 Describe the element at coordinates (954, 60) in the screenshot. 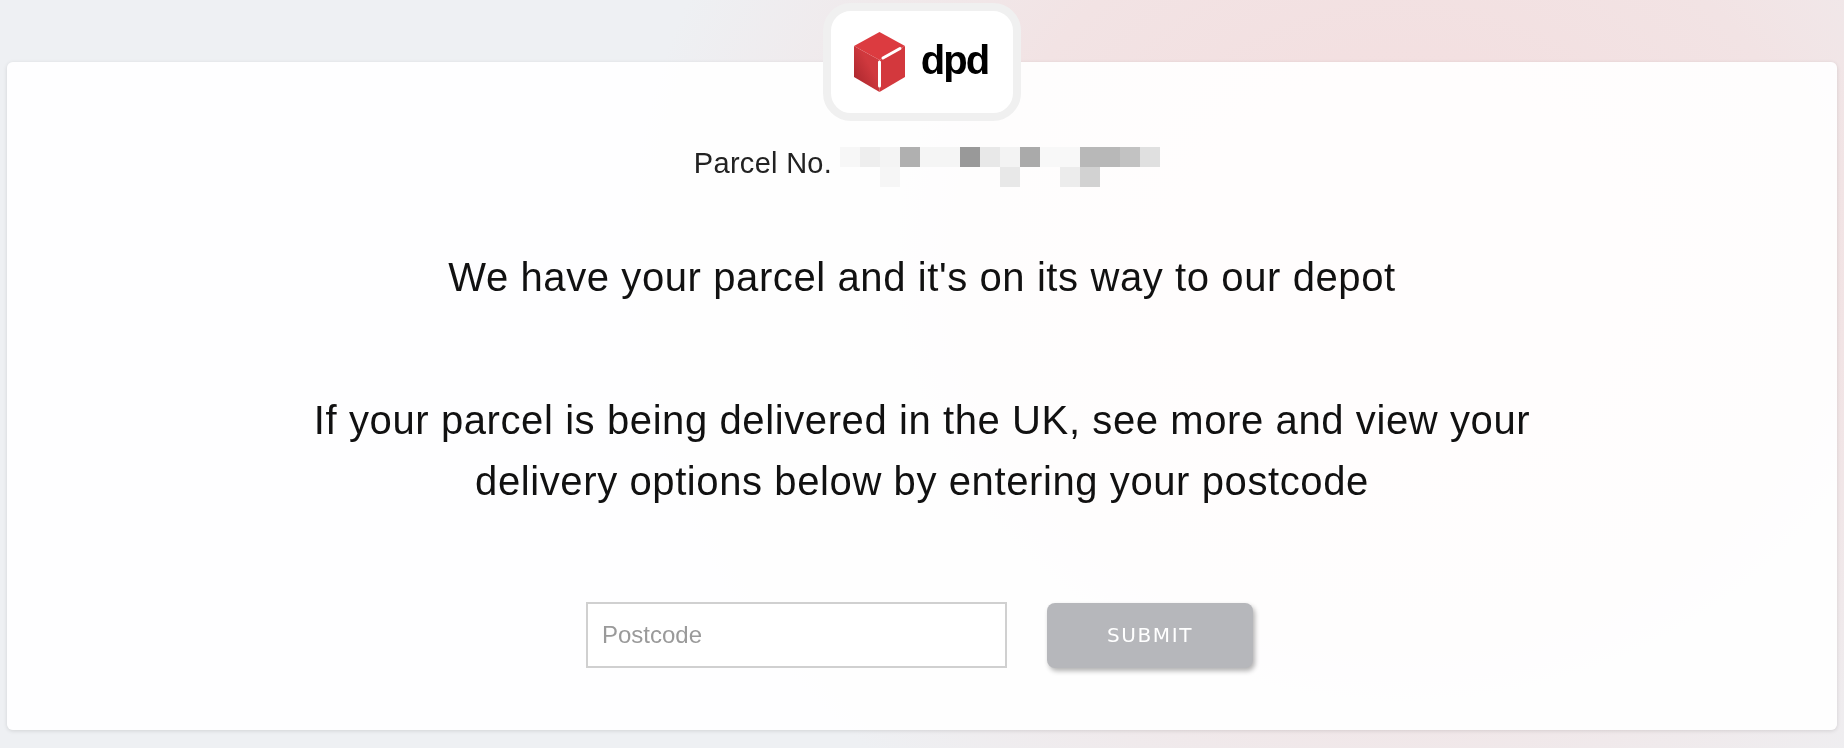

I see `logo-wordmark: dpd` at that location.